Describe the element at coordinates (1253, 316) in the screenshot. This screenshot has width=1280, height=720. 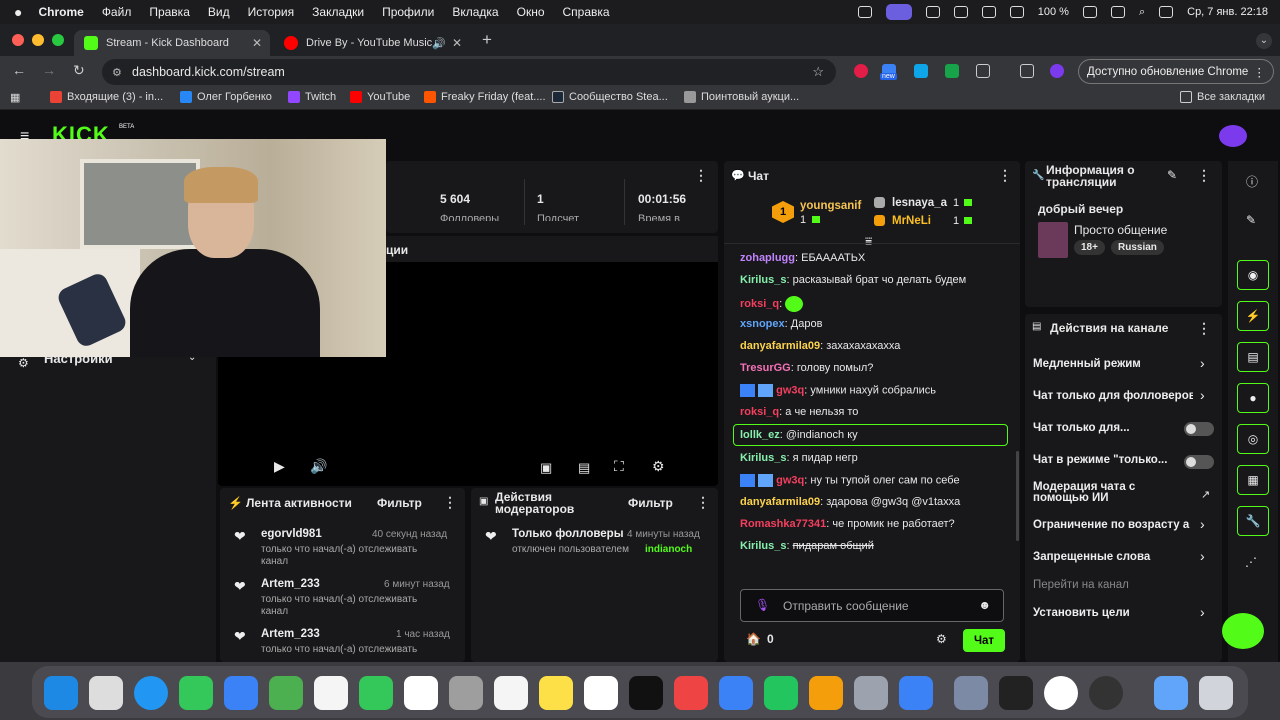
I see `lightning-icon: ⚡` at that location.